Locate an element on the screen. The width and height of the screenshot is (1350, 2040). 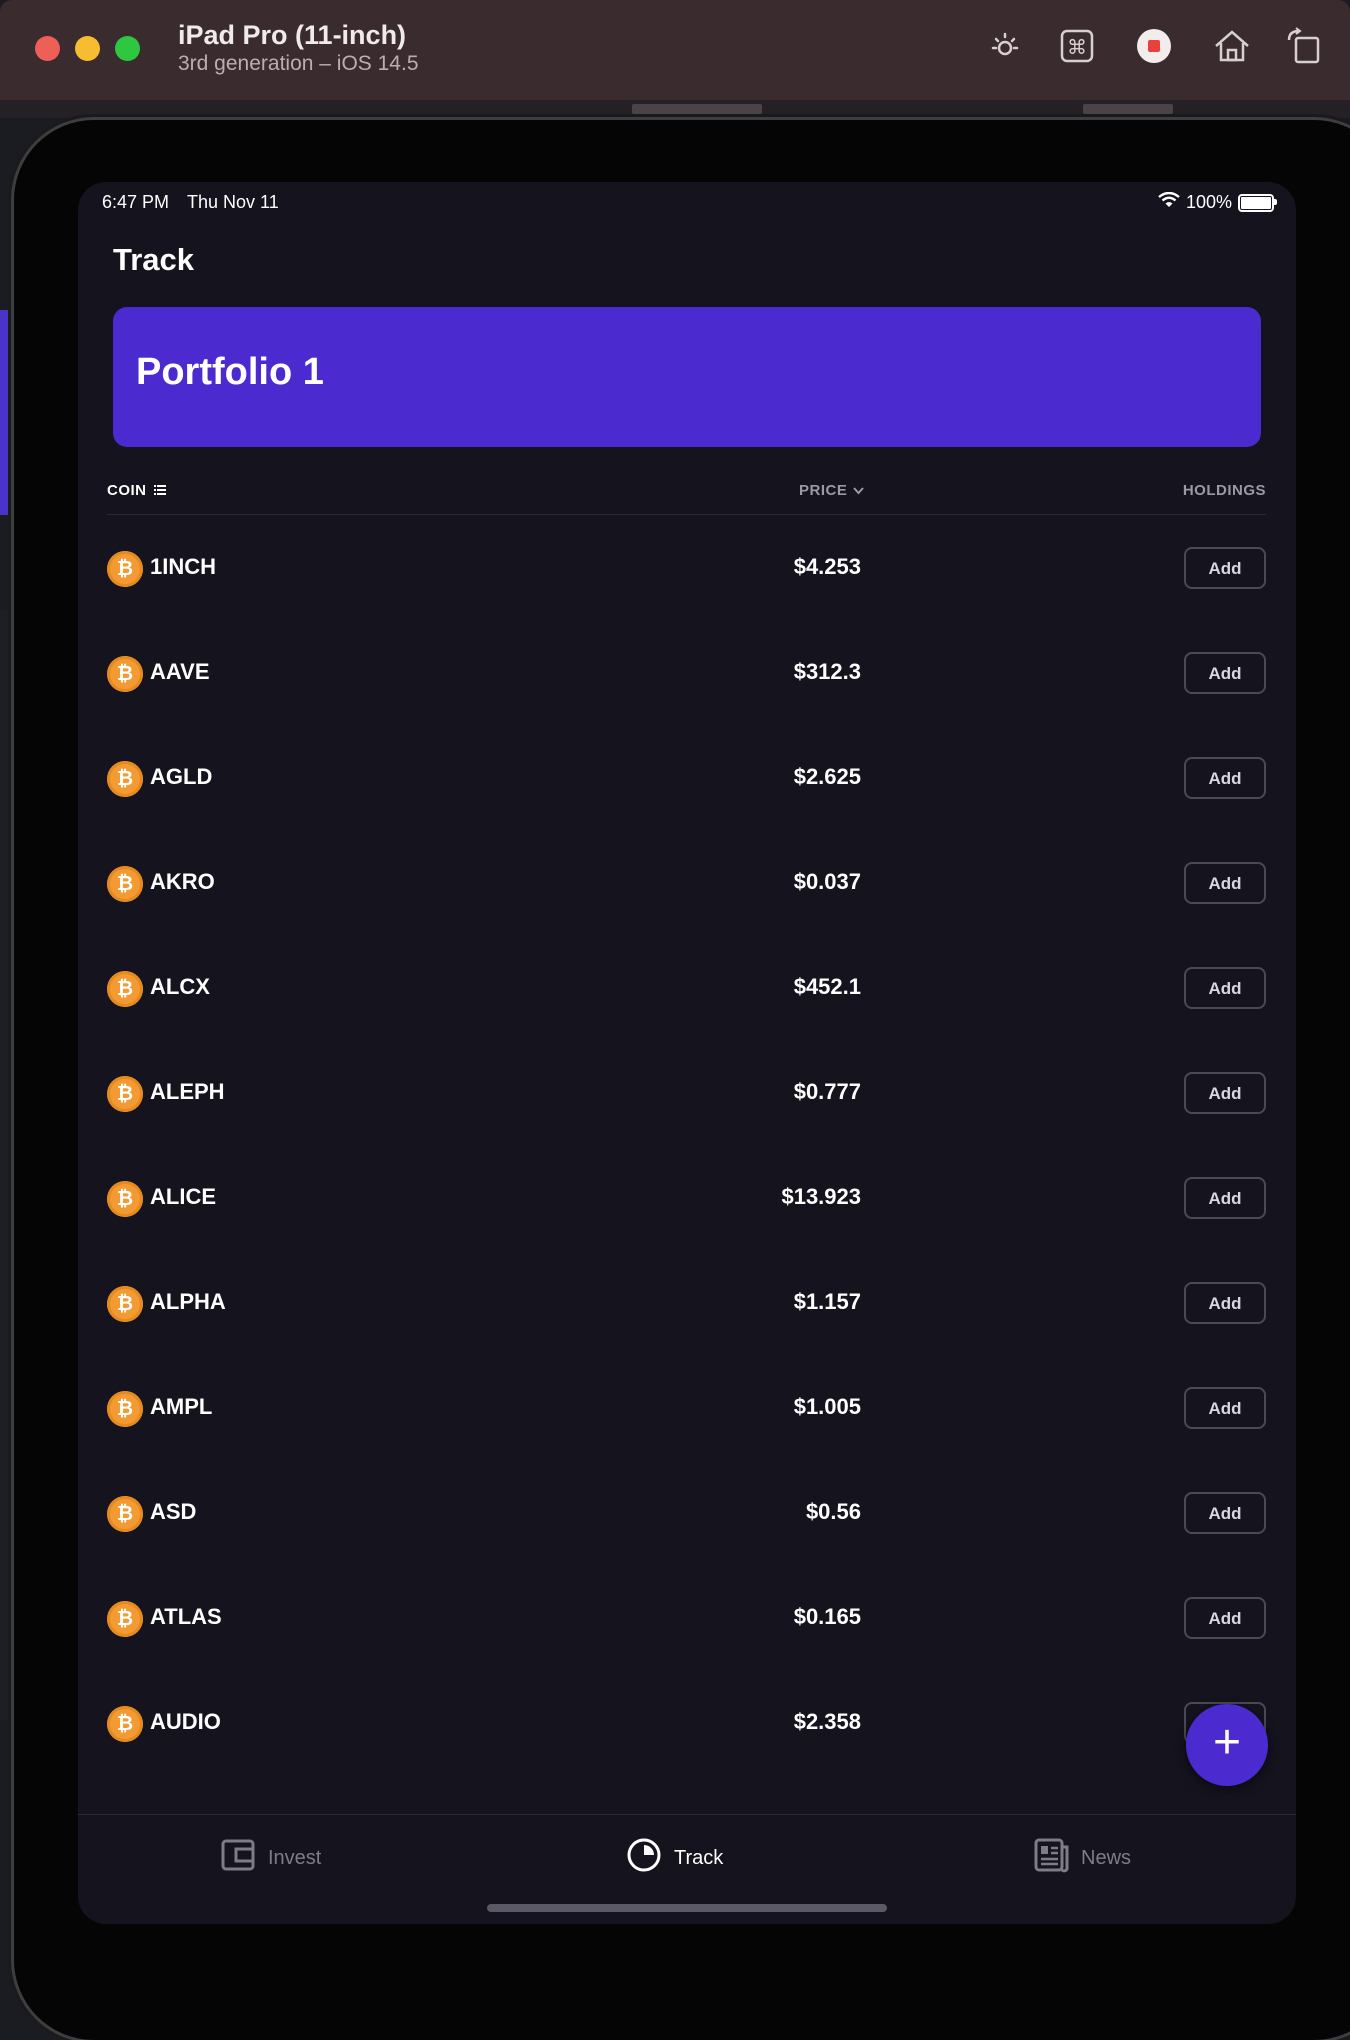
coin-price: $312.3 is located at coordinates (827, 671).